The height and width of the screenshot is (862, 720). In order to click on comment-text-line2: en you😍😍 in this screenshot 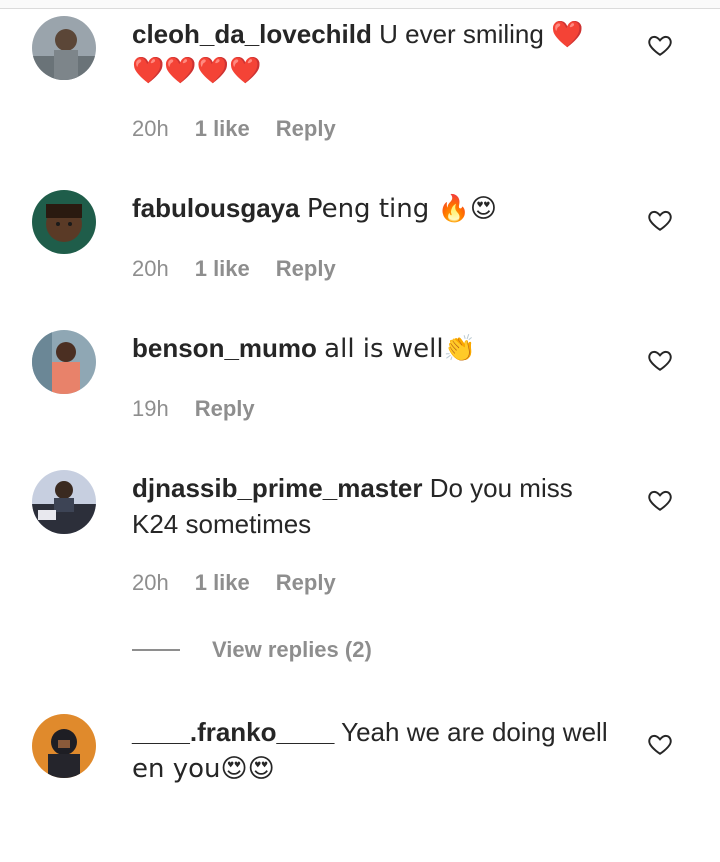, I will do `click(203, 769)`.